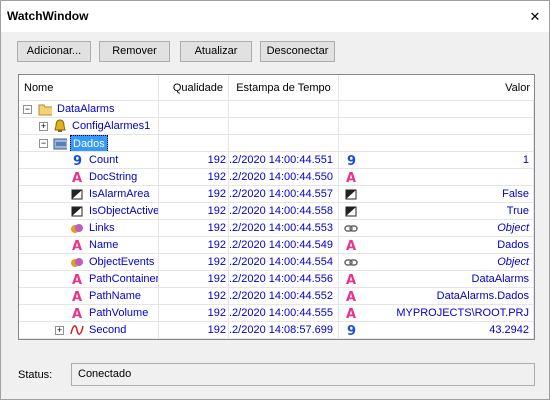 Image resolution: width=550 pixels, height=400 pixels. What do you see at coordinates (284, 211) in the screenshot?
I see `cell-timestamp: .2/2020 14:00:44.558` at bounding box center [284, 211].